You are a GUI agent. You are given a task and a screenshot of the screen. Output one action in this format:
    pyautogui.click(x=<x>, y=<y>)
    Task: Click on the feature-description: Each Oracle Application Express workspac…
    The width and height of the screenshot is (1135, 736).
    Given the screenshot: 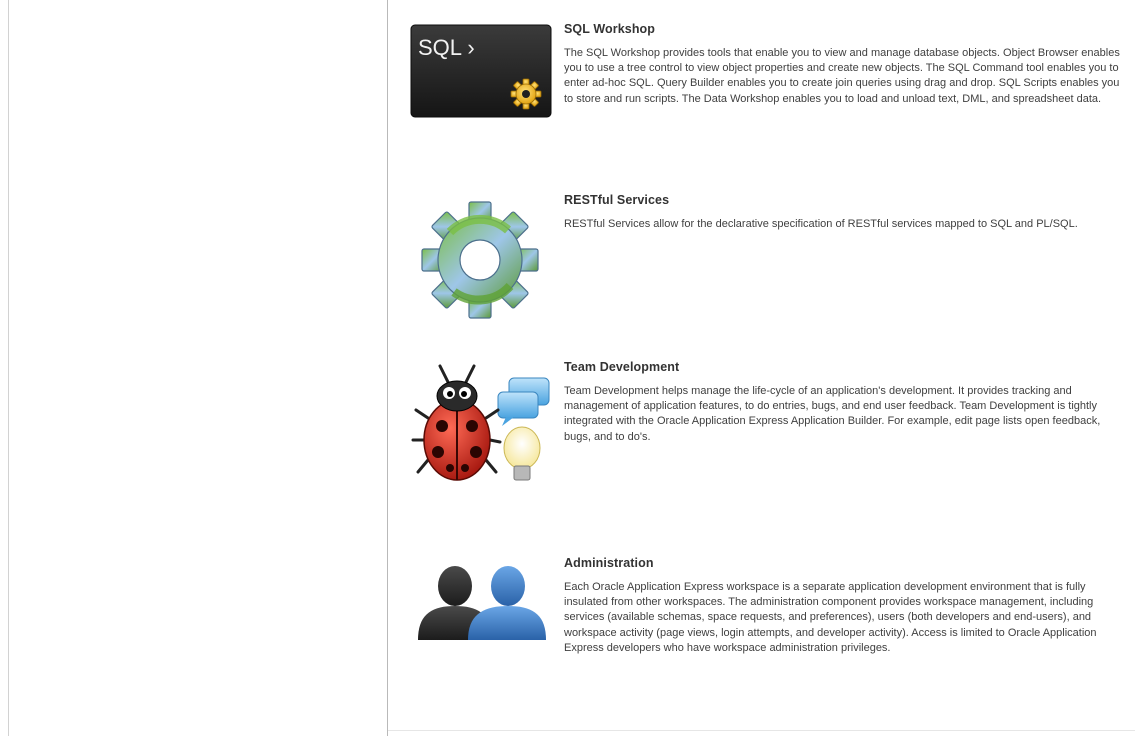 What is the action you would take?
    pyautogui.click(x=830, y=617)
    